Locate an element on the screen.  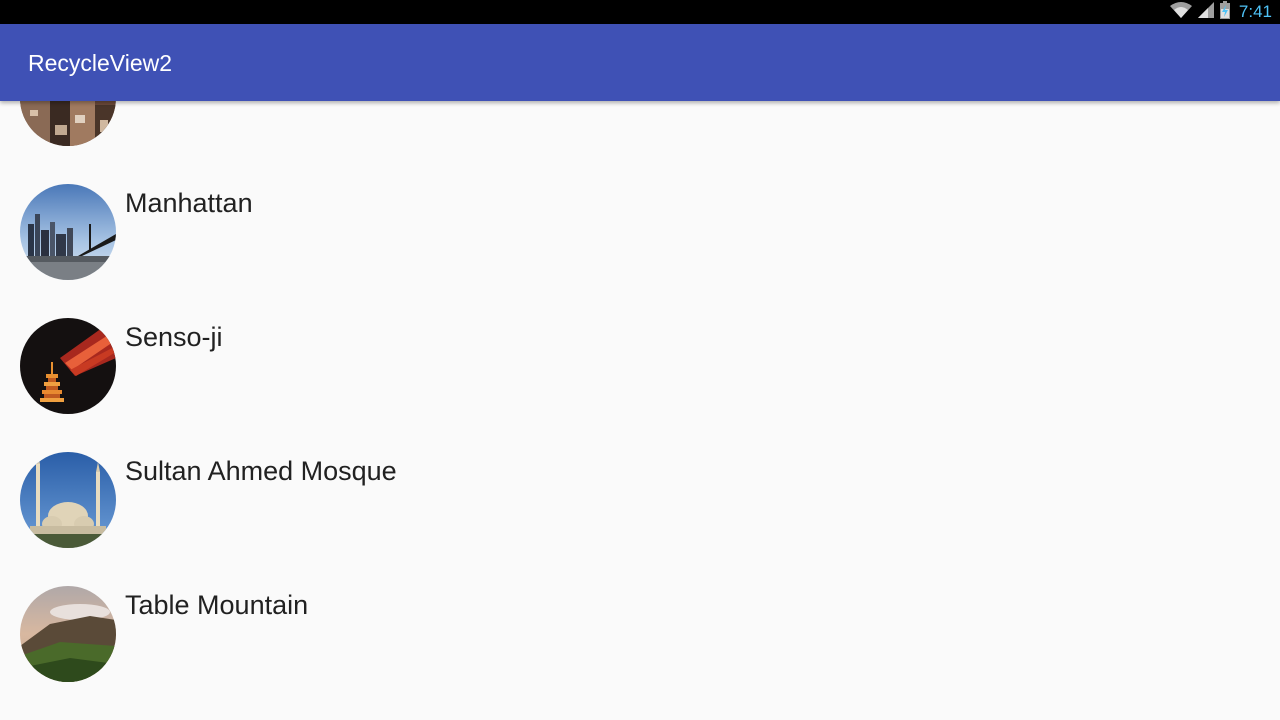
battery-icon is located at coordinates (1225, 12).